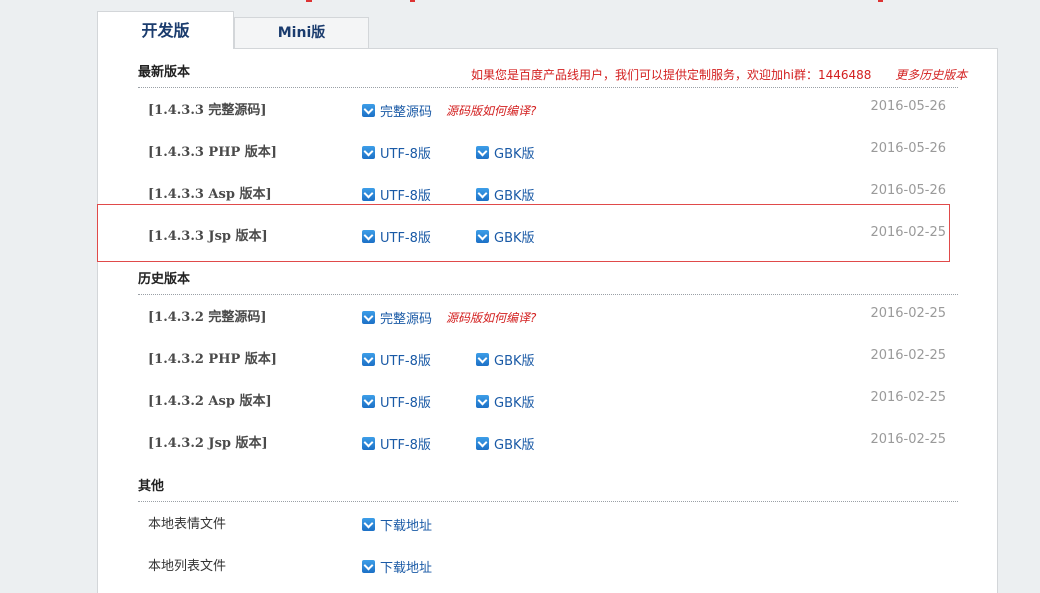 The height and width of the screenshot is (593, 1040). What do you see at coordinates (212, 359) in the screenshot?
I see `version-name: [1.4.3.2 PHP 版本]` at bounding box center [212, 359].